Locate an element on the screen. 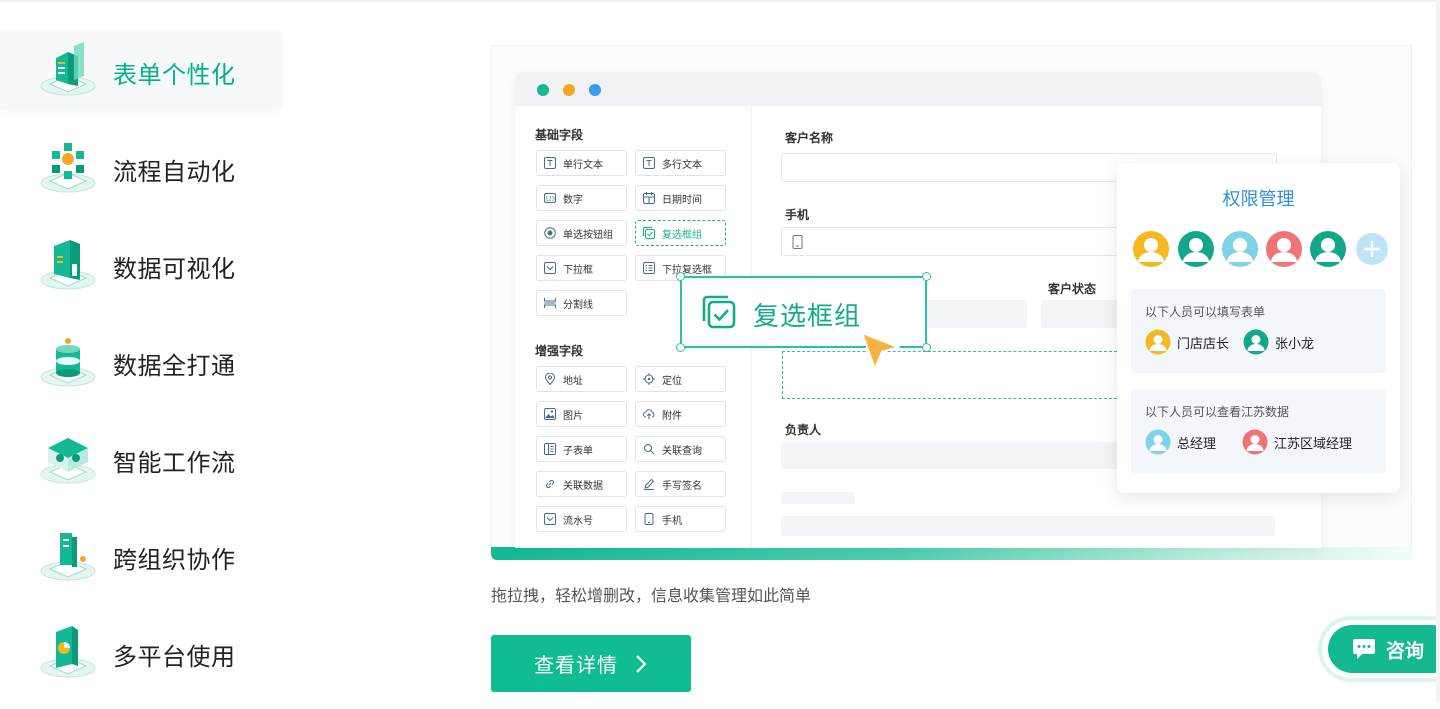  pen-icon is located at coordinates (649, 484).